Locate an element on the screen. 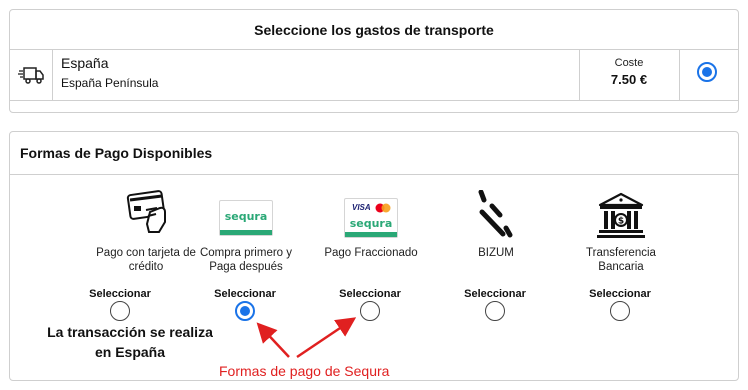 Image resolution: width=748 pixels, height=390 pixels. annotation-arrows is located at coordinates (306, 338).